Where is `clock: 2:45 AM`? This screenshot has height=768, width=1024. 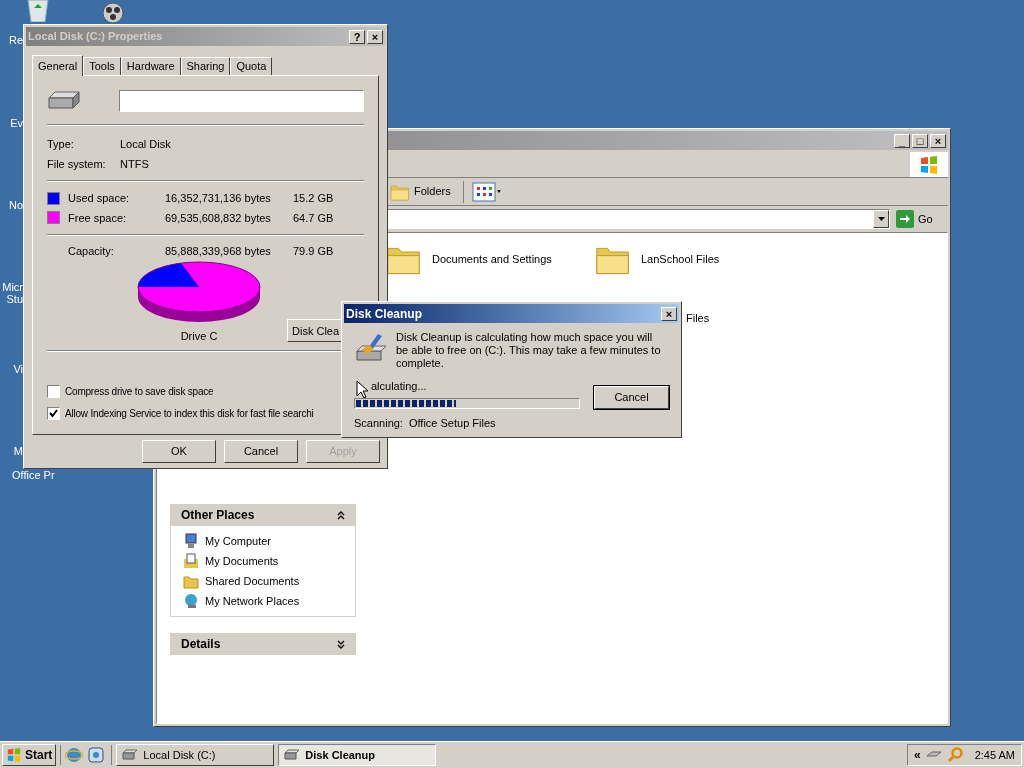
clock: 2:45 AM is located at coordinates (994, 755).